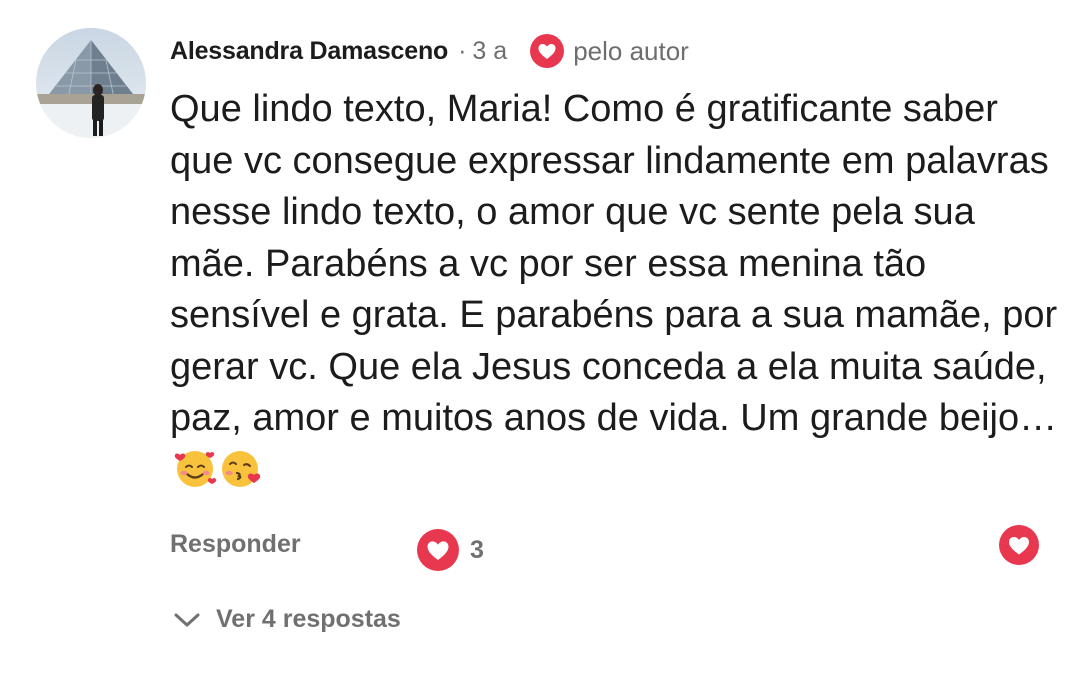  Describe the element at coordinates (1019, 545) in the screenshot. I see `like-button` at that location.